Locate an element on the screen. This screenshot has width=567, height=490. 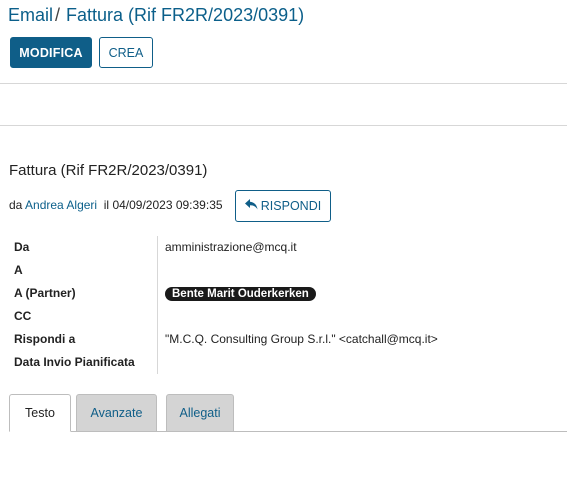
author-link: Andrea Algeri is located at coordinates (61, 205).